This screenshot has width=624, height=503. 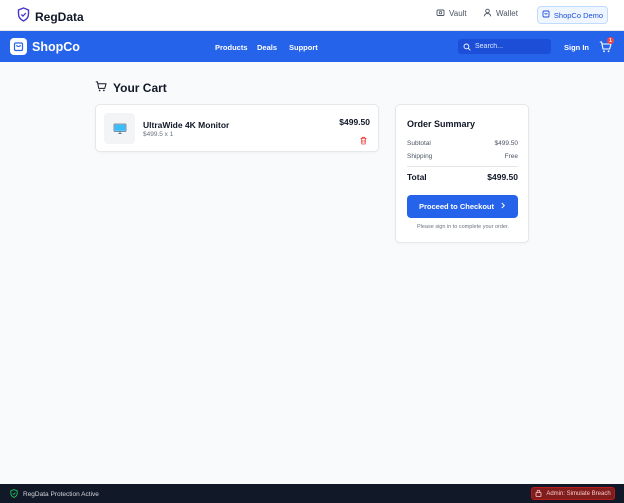 I want to click on subtotal-value: $499.50, so click(x=506, y=143).